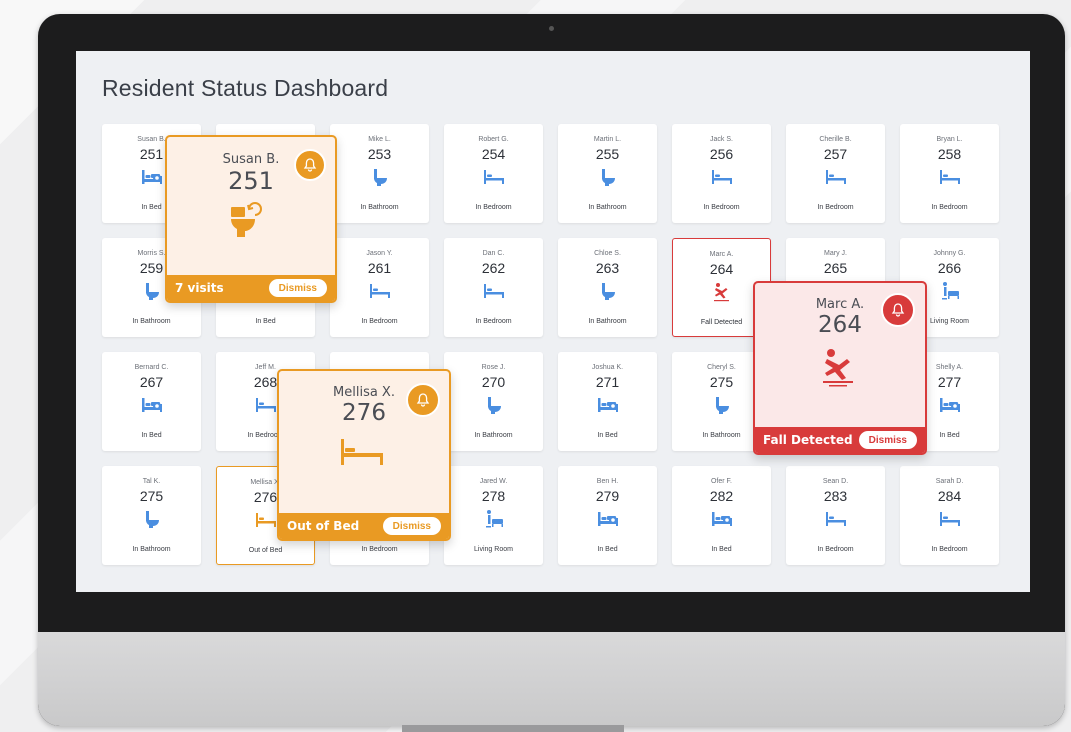 The width and height of the screenshot is (1071, 732). I want to click on resident-name: Cherille B., so click(835, 139).